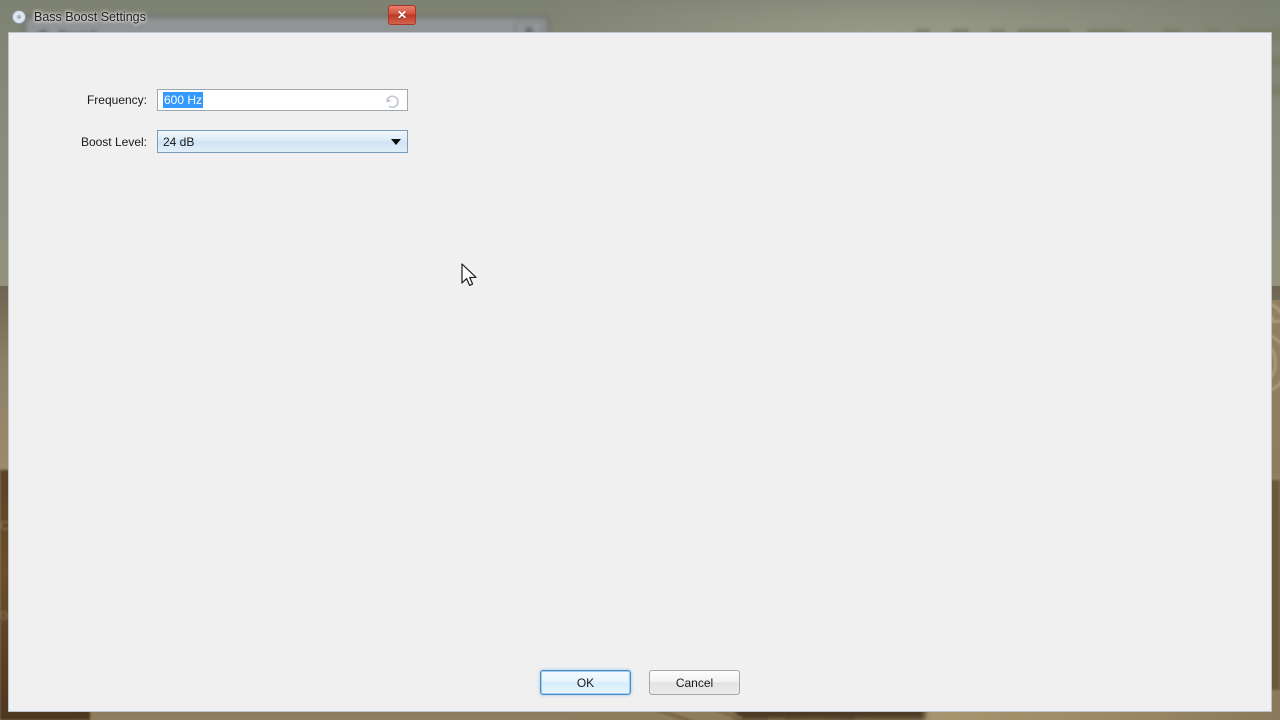 Image resolution: width=1280 pixels, height=720 pixels. I want to click on bass-boost-titlebar: Bass Boost Settings ✕, so click(211, 16).